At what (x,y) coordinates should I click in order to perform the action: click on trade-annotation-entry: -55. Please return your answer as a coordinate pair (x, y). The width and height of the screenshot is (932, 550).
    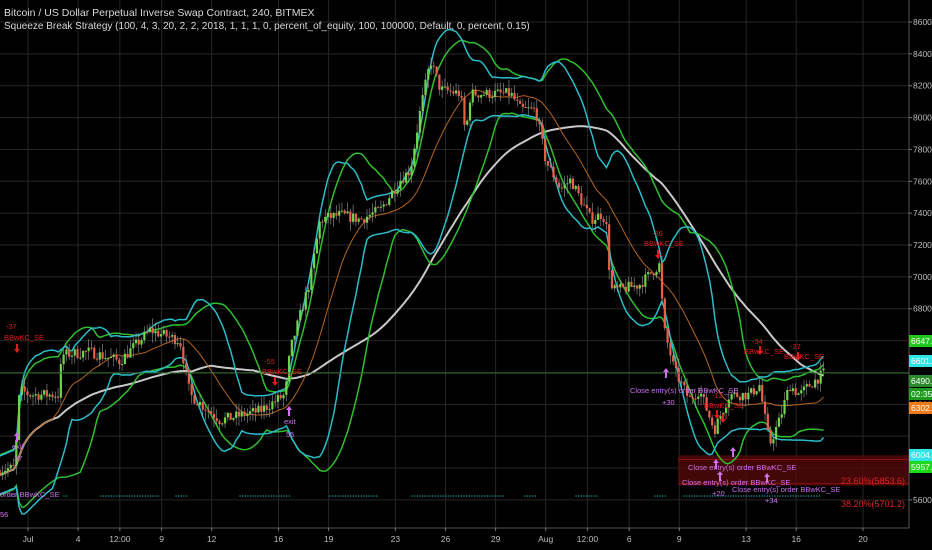
    Looking at the image, I should click on (269, 361).